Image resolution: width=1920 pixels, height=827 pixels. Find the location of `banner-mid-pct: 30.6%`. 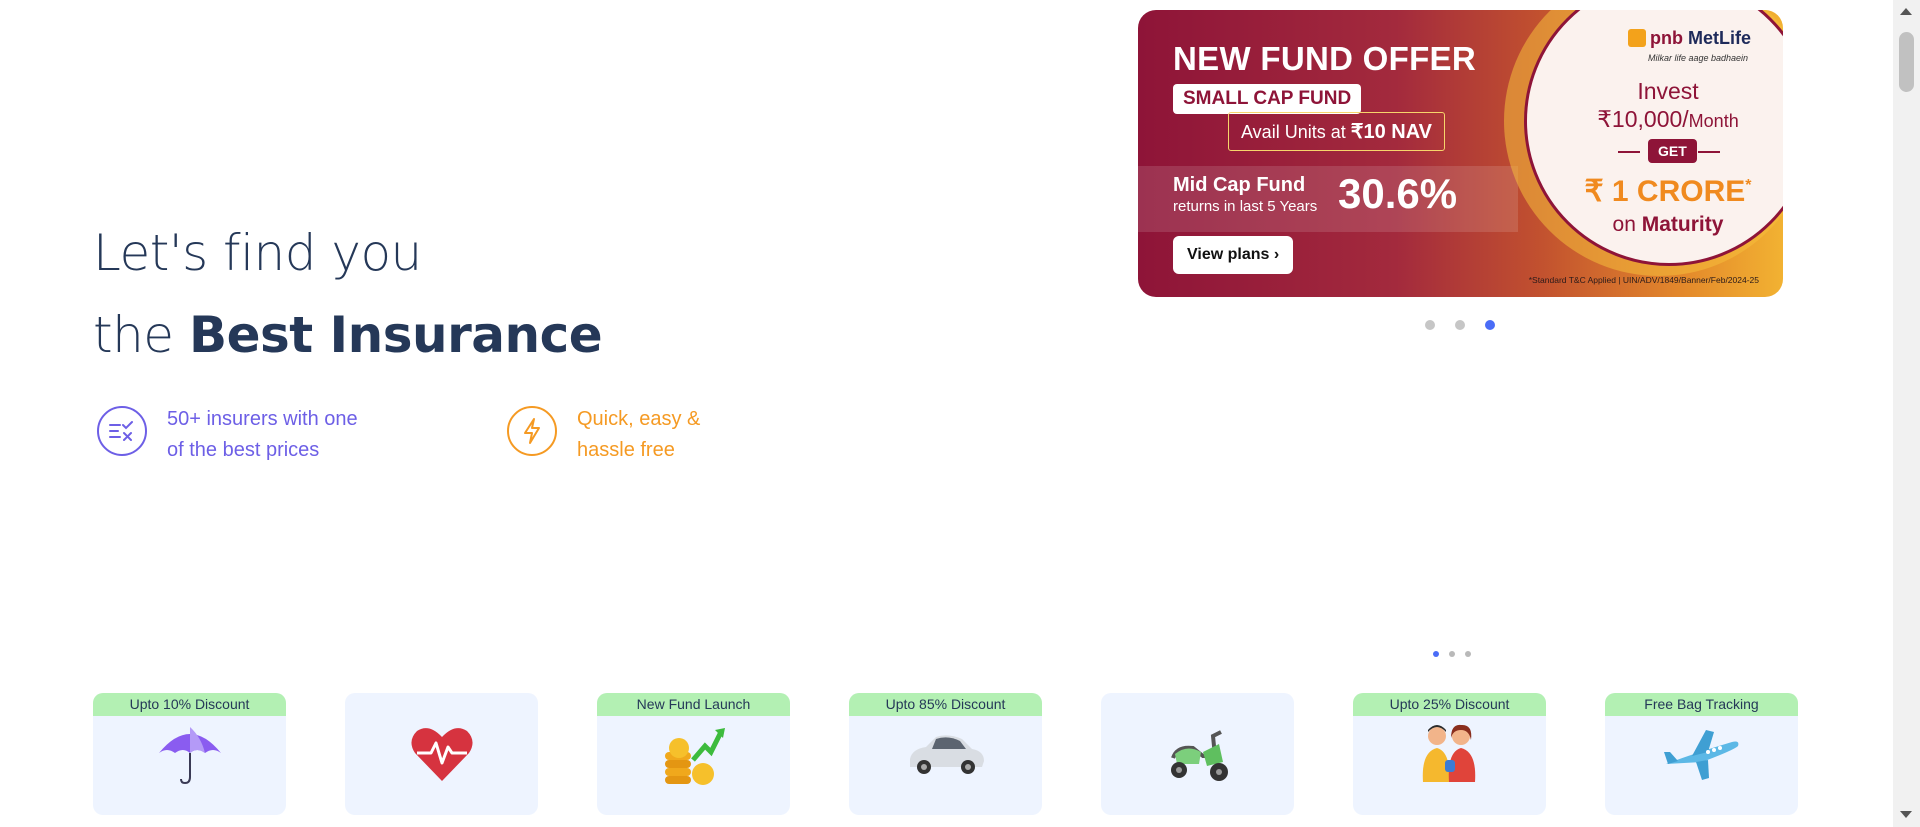

banner-mid-pct: 30.6% is located at coordinates (1398, 193).